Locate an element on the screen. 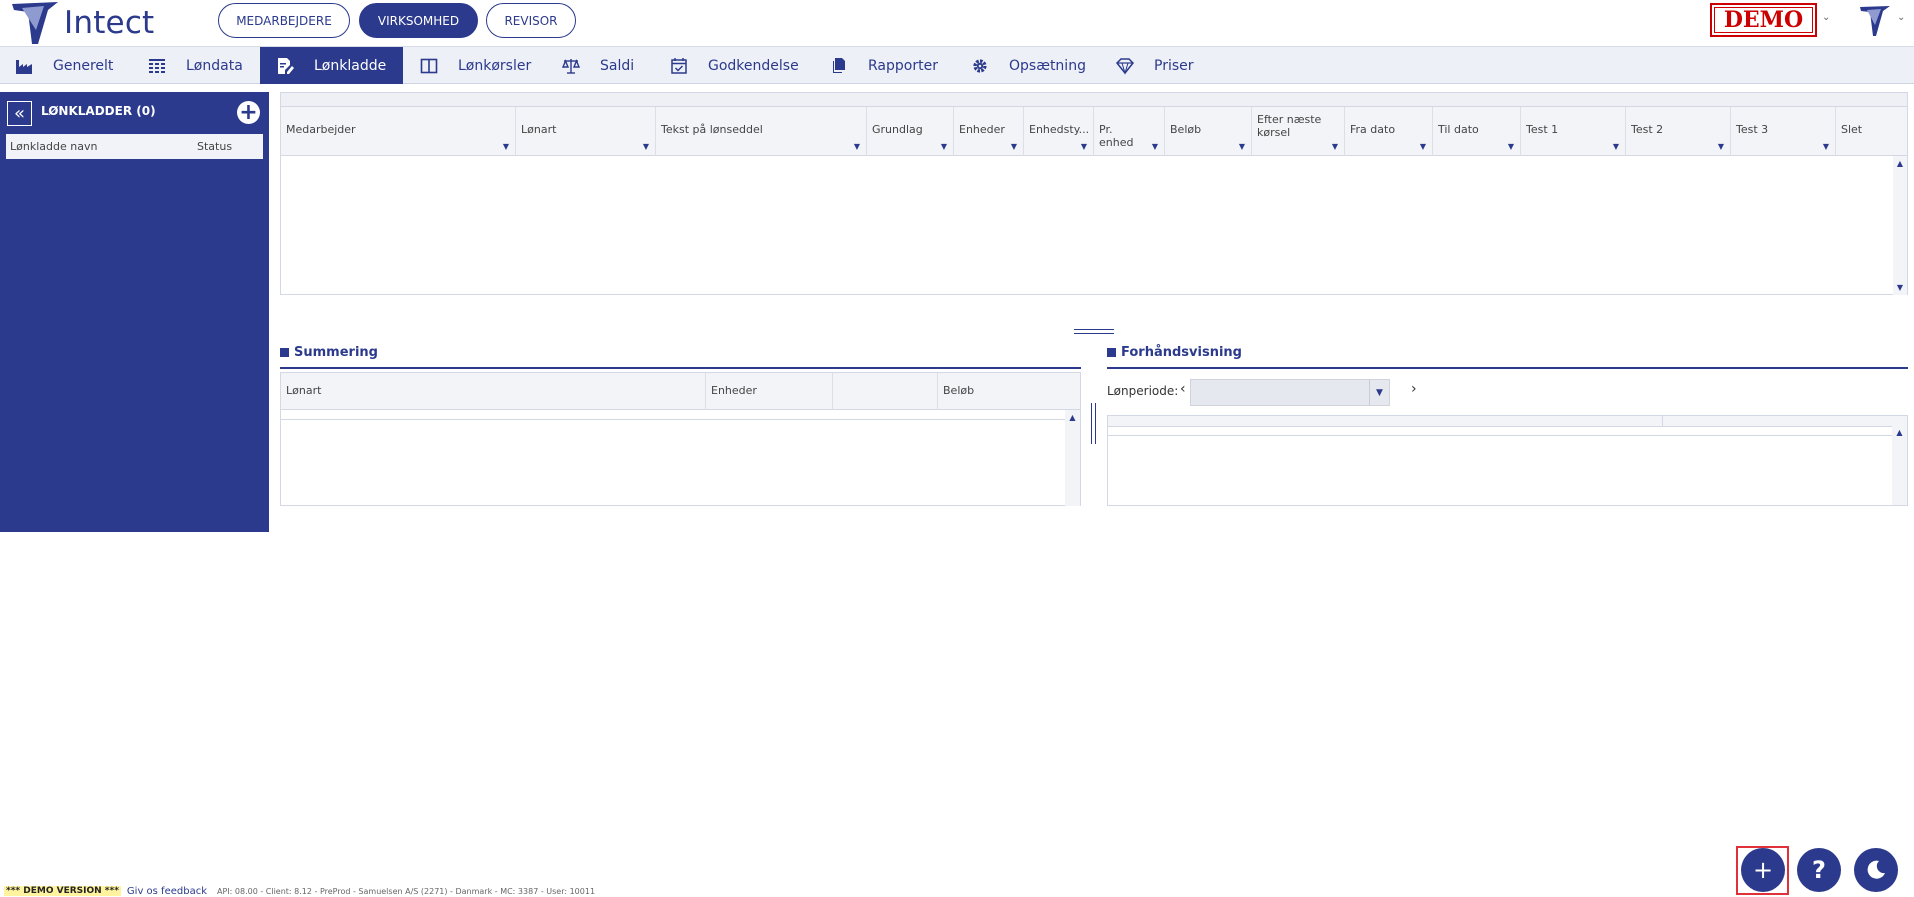 This screenshot has width=1914, height=897. help-fab-button: ? is located at coordinates (1819, 870).